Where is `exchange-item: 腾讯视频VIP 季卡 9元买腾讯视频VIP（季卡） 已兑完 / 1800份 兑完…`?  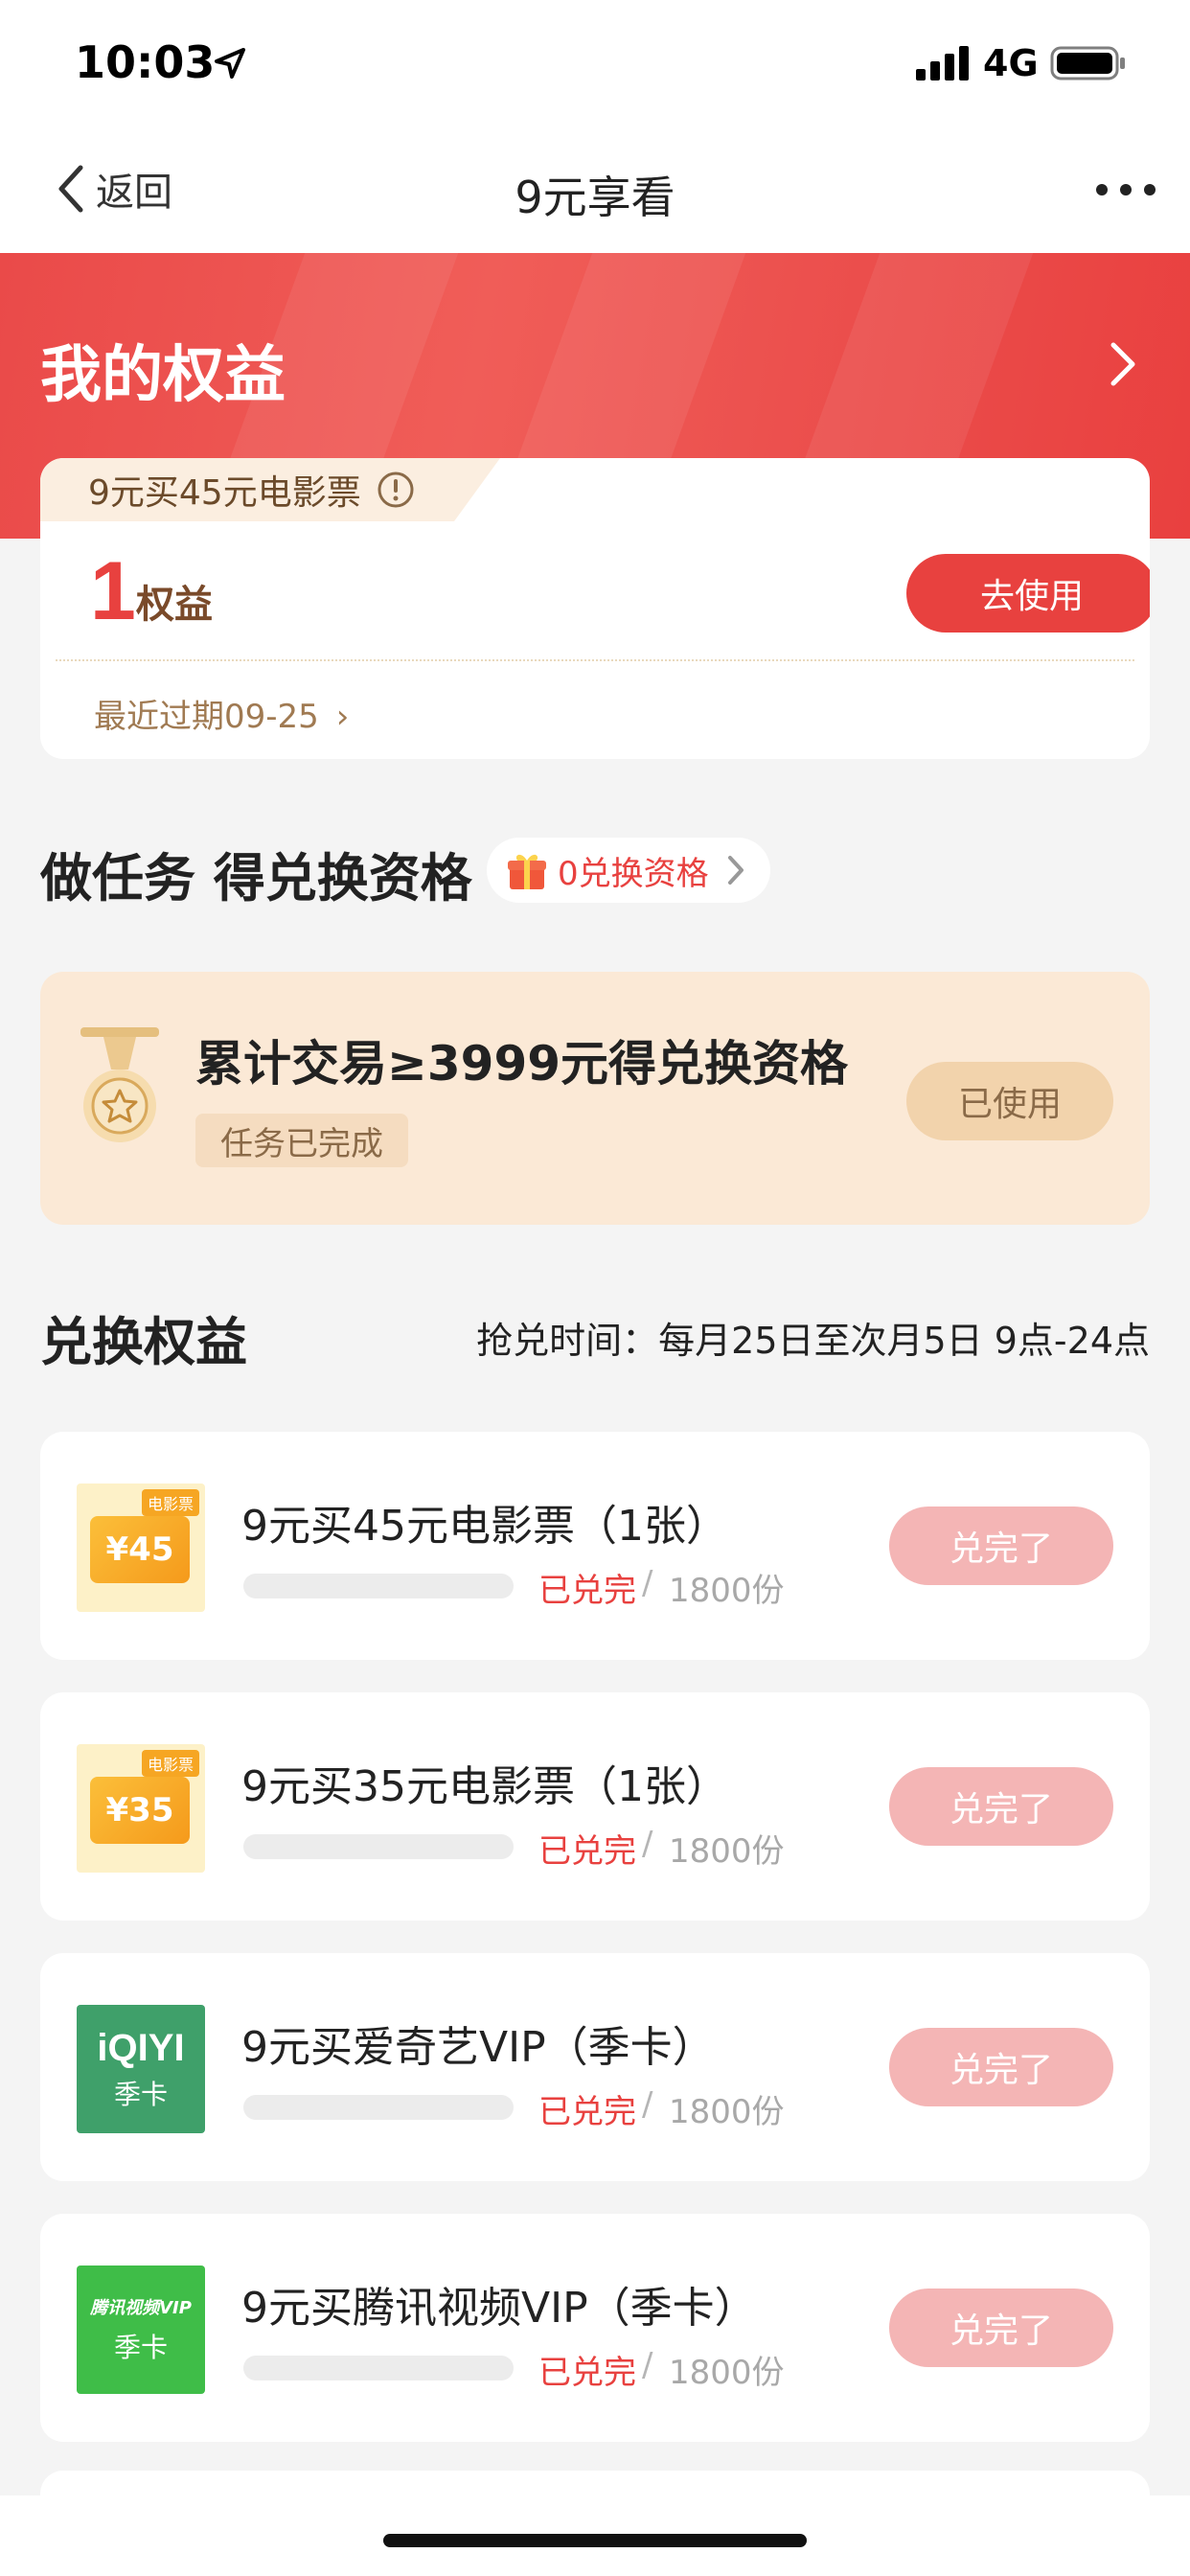
exchange-item: 腾讯视频VIP 季卡 9元买腾讯视频VIP（季卡） 已兑完 / 1800份 兑完… is located at coordinates (595, 2328).